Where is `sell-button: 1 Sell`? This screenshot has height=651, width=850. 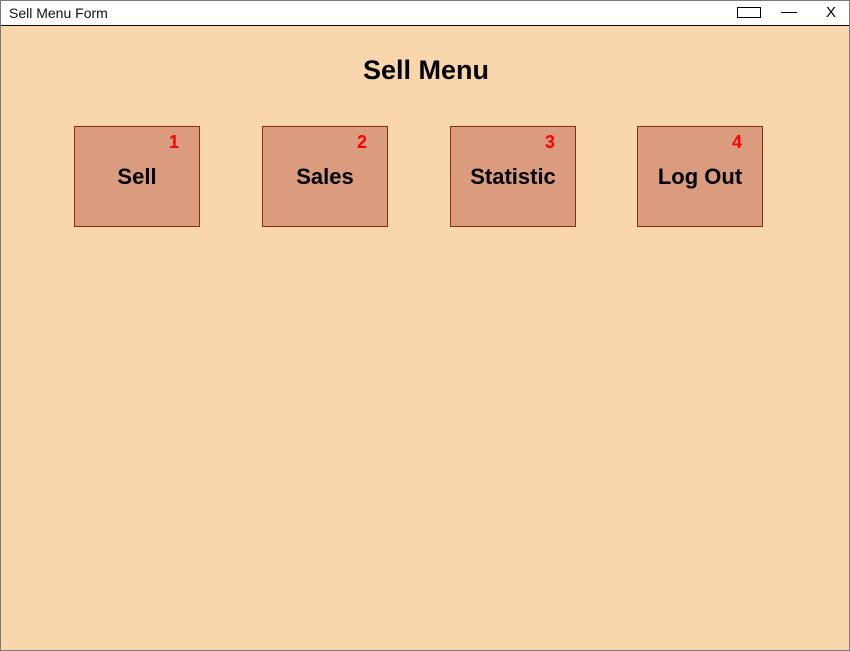 sell-button: 1 Sell is located at coordinates (137, 176).